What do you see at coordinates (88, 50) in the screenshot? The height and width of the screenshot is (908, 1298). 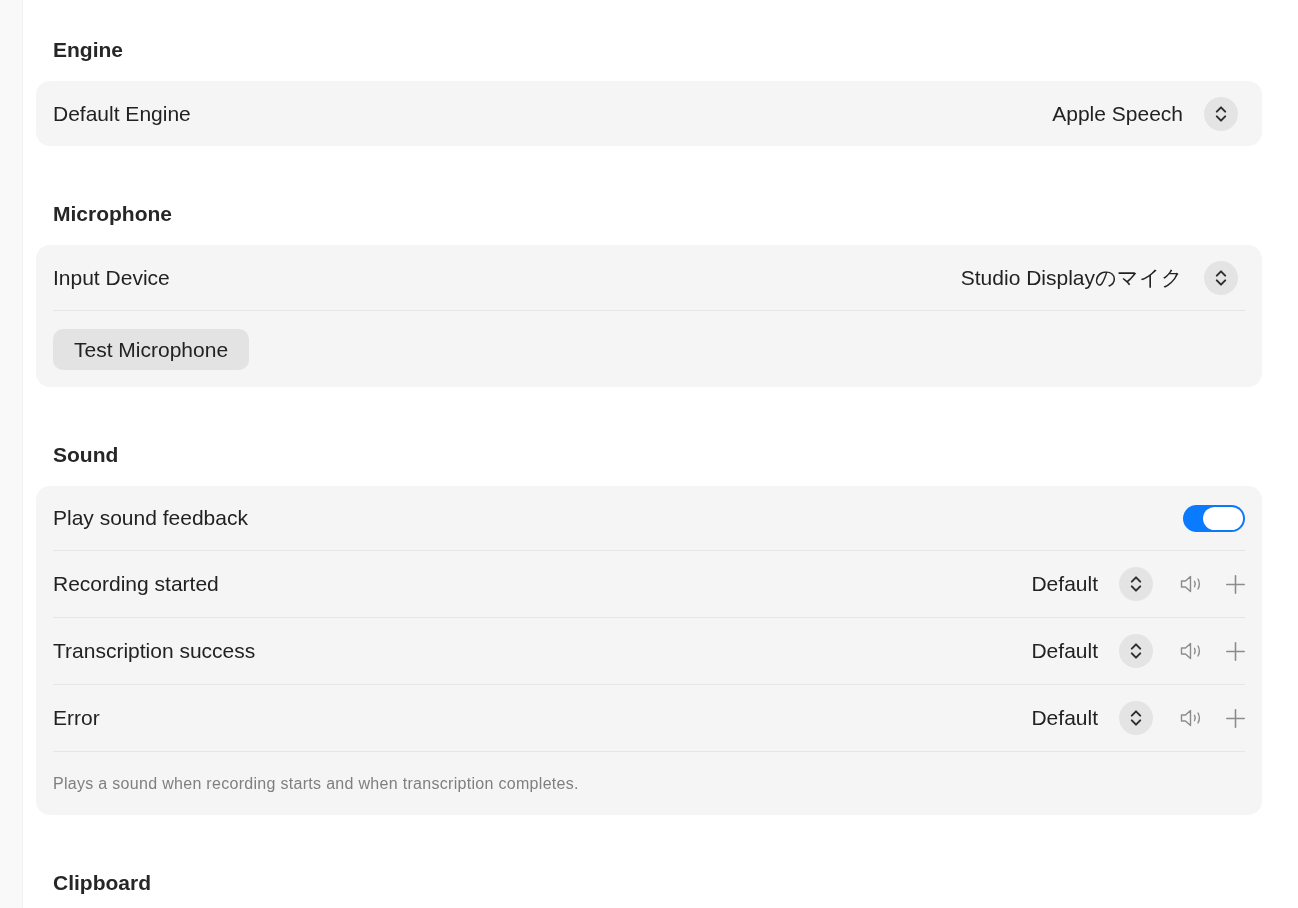 I see `section-heading: Engine` at bounding box center [88, 50].